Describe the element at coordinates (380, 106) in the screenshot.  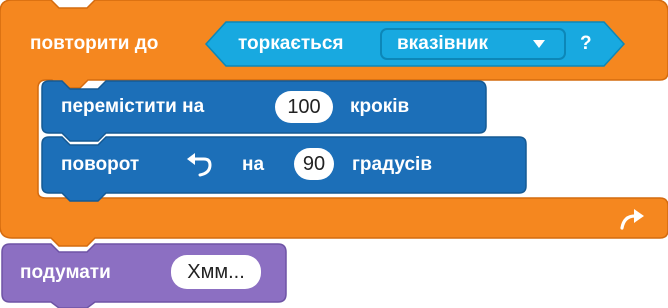
I see `steps-unit-label: кроків` at that location.